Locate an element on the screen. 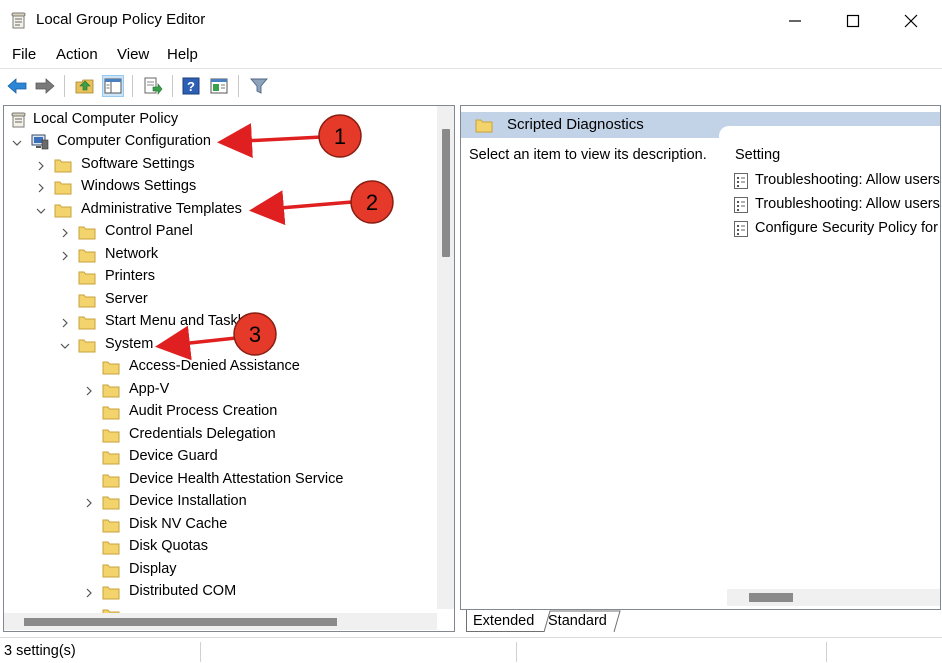  forward-arrow-icon is located at coordinates (45, 86).